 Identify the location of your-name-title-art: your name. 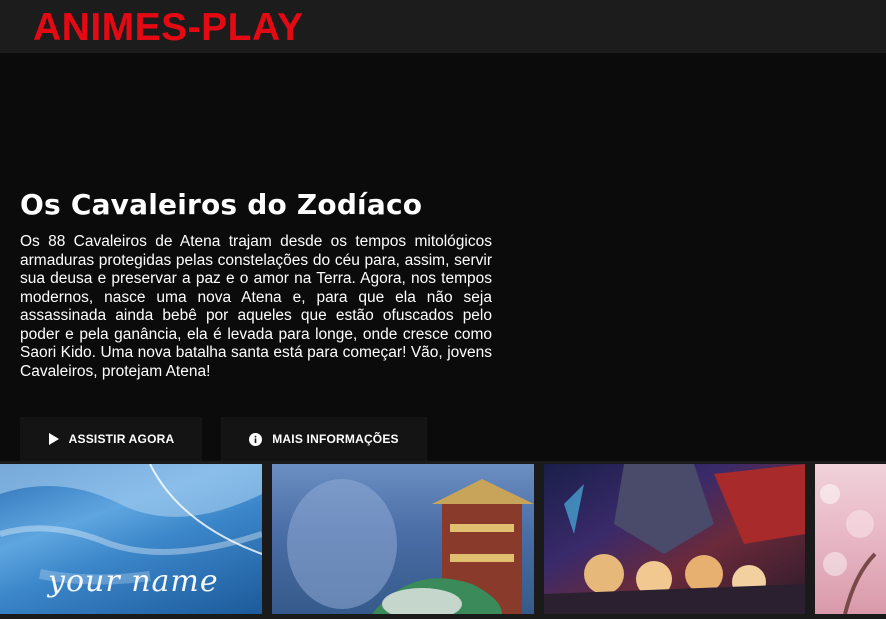
(133, 581).